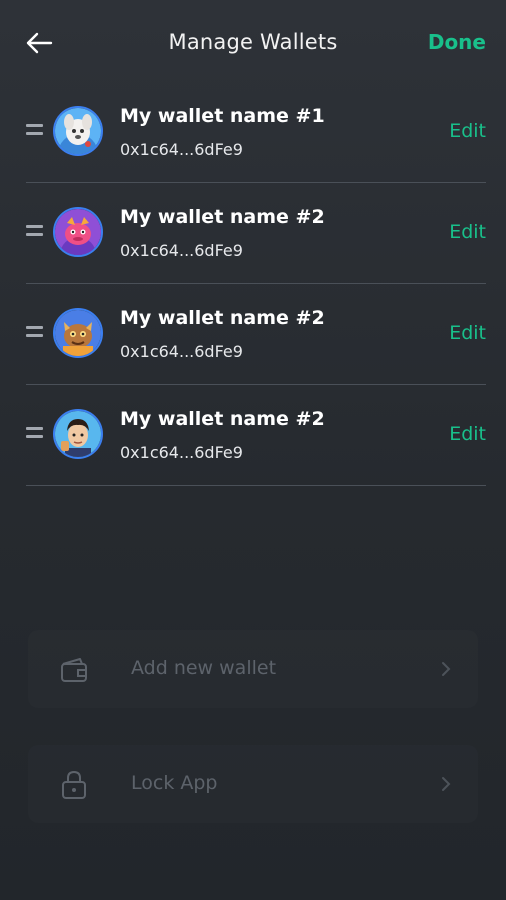 This screenshot has width=506, height=900. I want to click on header: Manage Wallets Done, so click(253, 44).